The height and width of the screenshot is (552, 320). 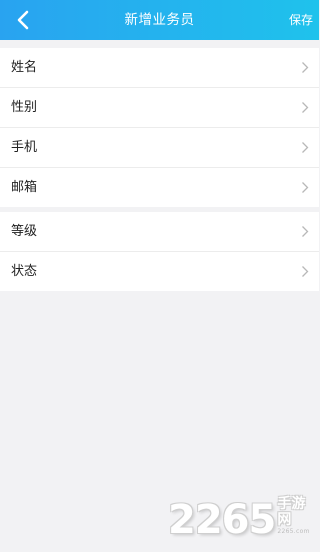 What do you see at coordinates (159, 108) in the screenshot?
I see `form-row-gender: 性别` at bounding box center [159, 108].